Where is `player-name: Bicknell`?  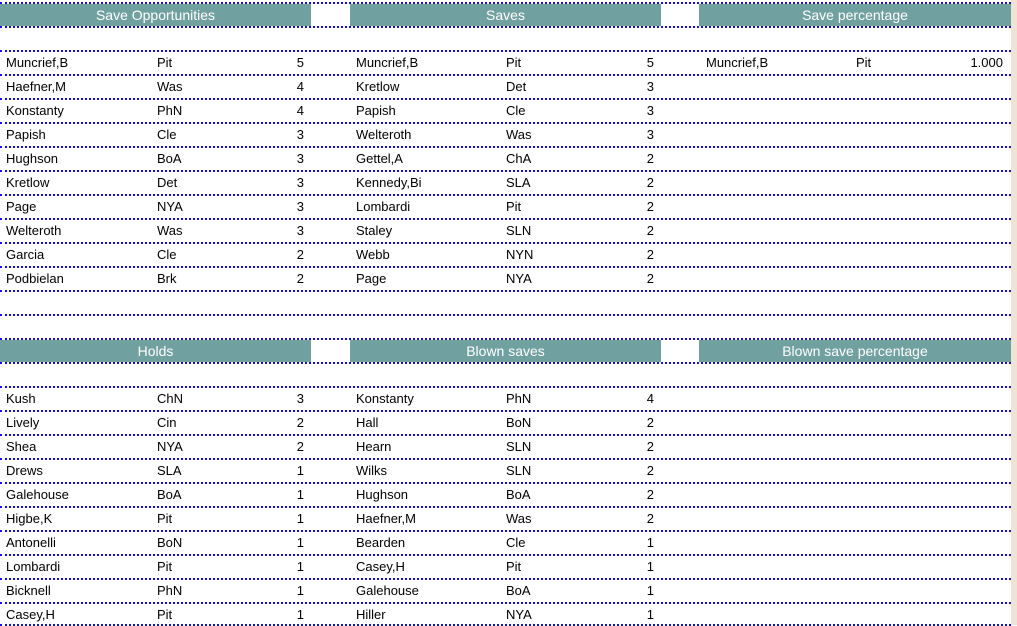
player-name: Bicknell is located at coordinates (28, 590).